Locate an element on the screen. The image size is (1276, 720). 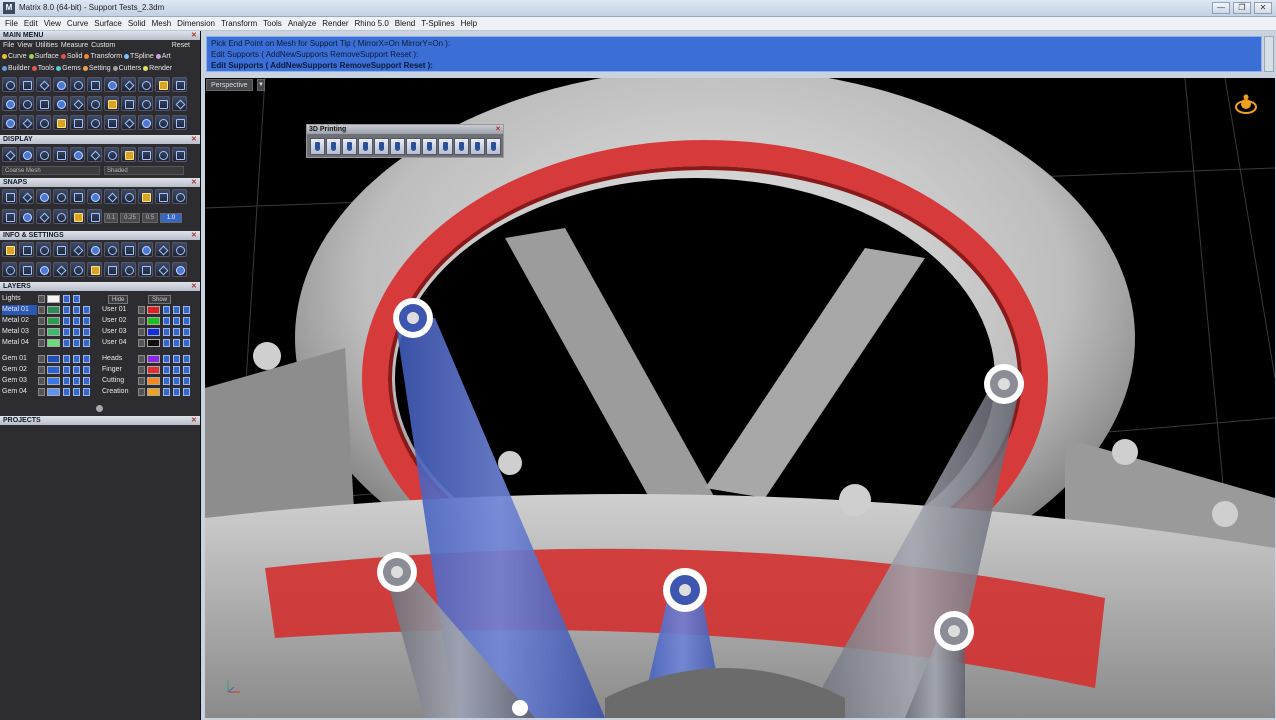
menu-analyze: Analyze is located at coordinates (304, 23).